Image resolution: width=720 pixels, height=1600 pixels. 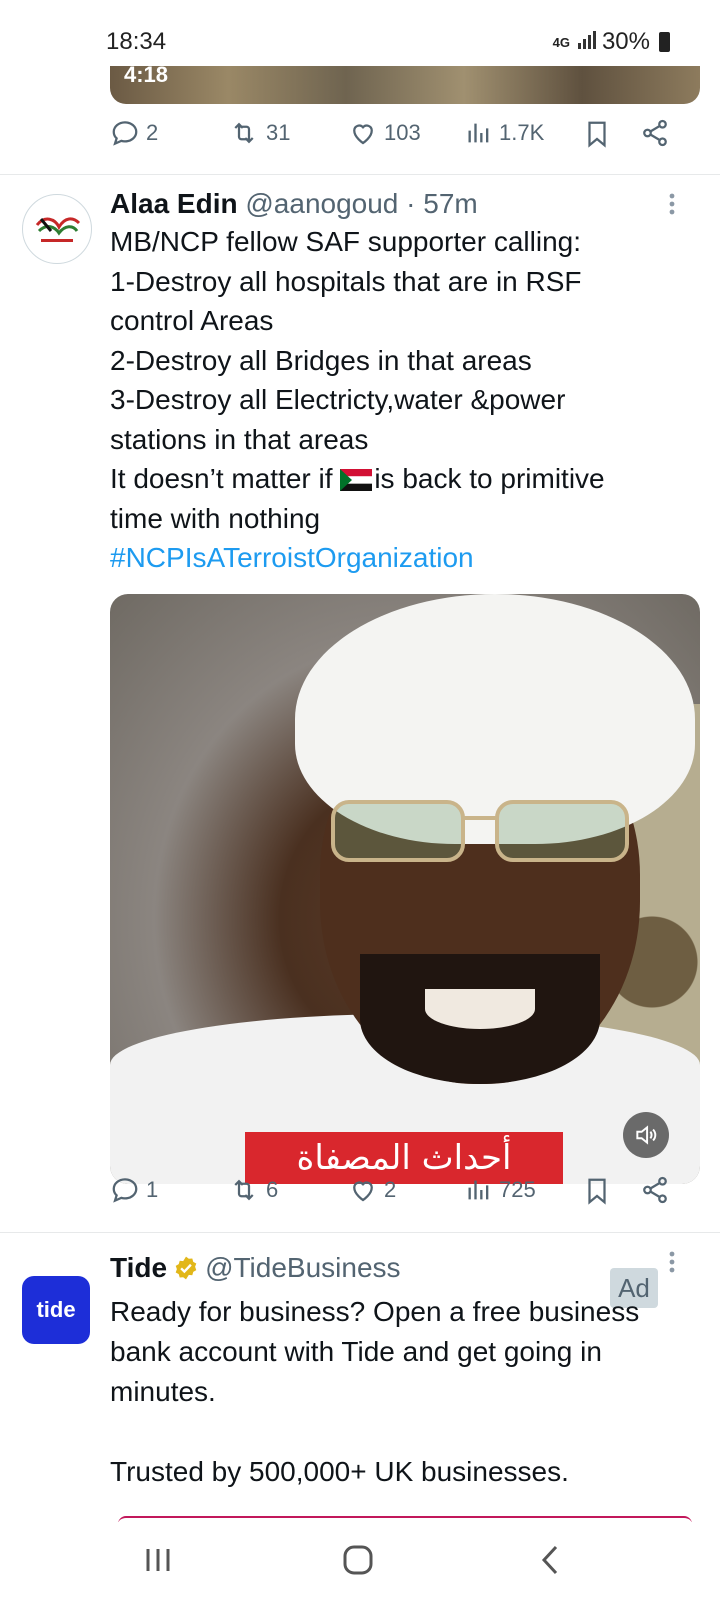 What do you see at coordinates (321, 203) in the screenshot?
I see `author-handle: @aanogoud` at bounding box center [321, 203].